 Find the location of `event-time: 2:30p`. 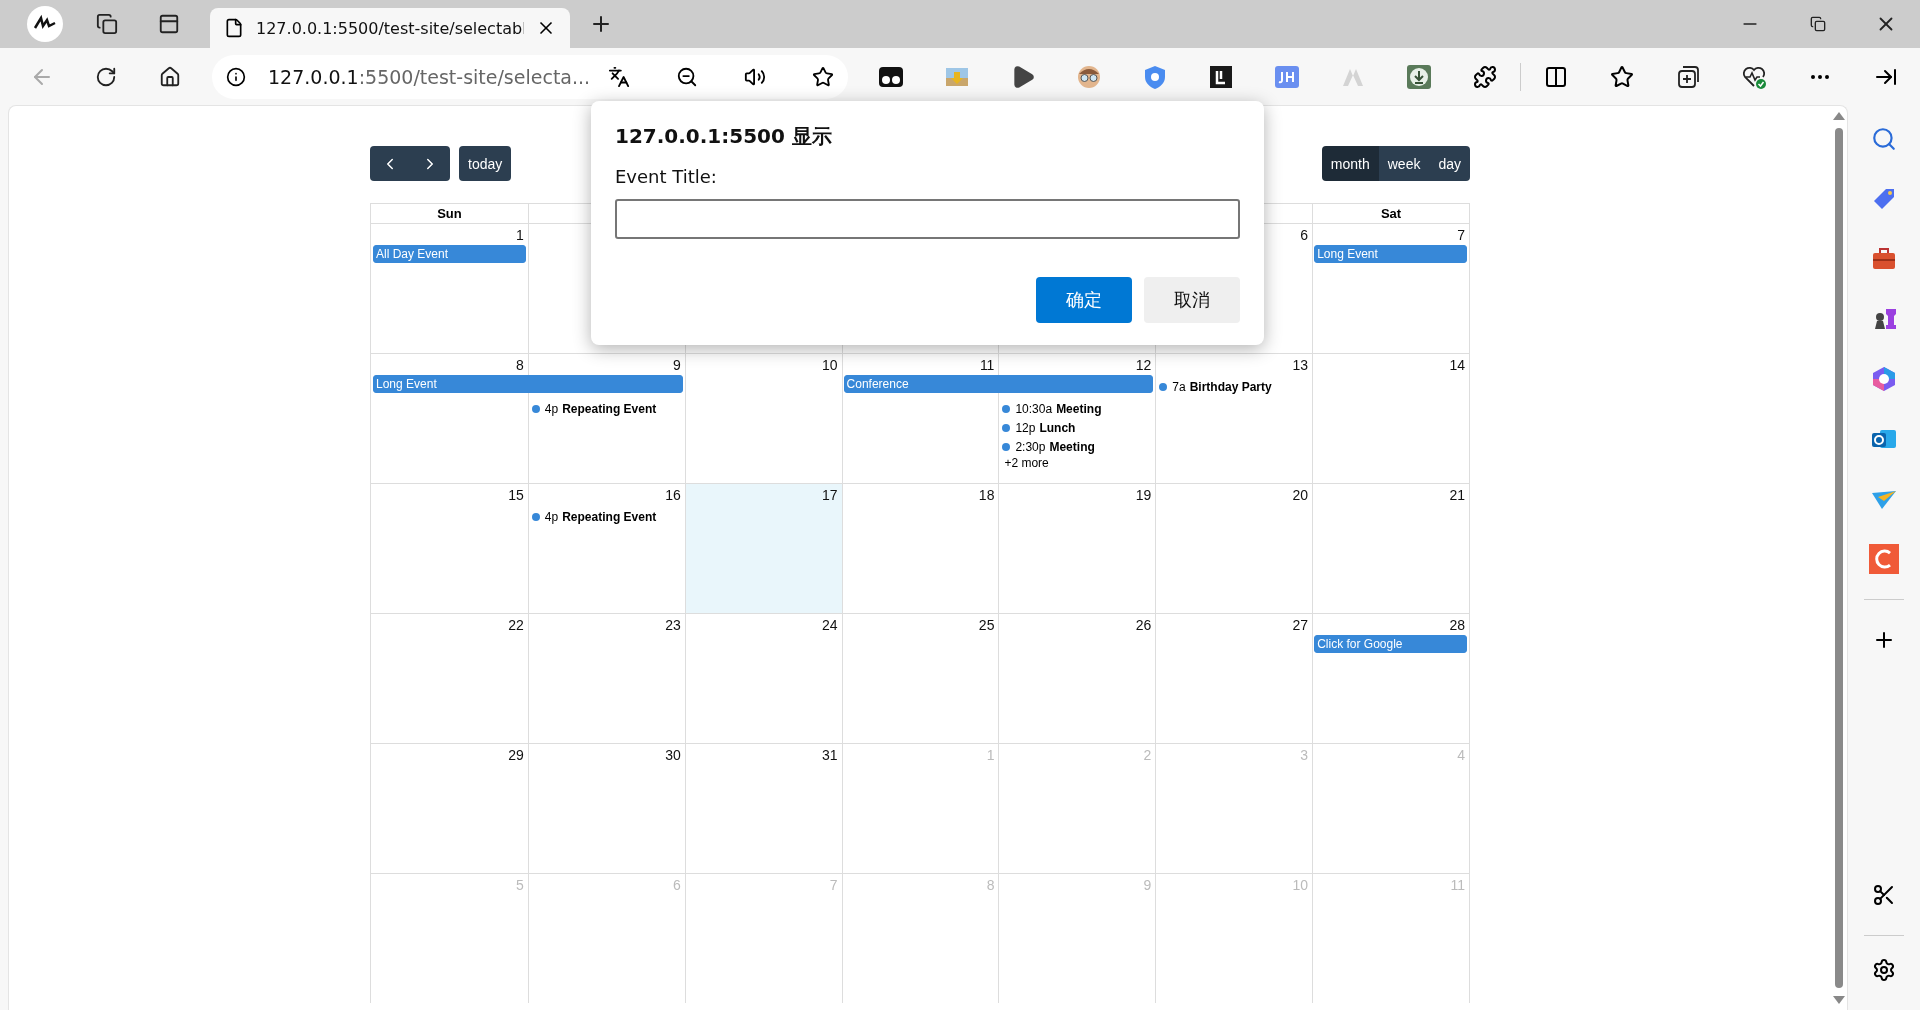

event-time: 2:30p is located at coordinates (1030, 446).